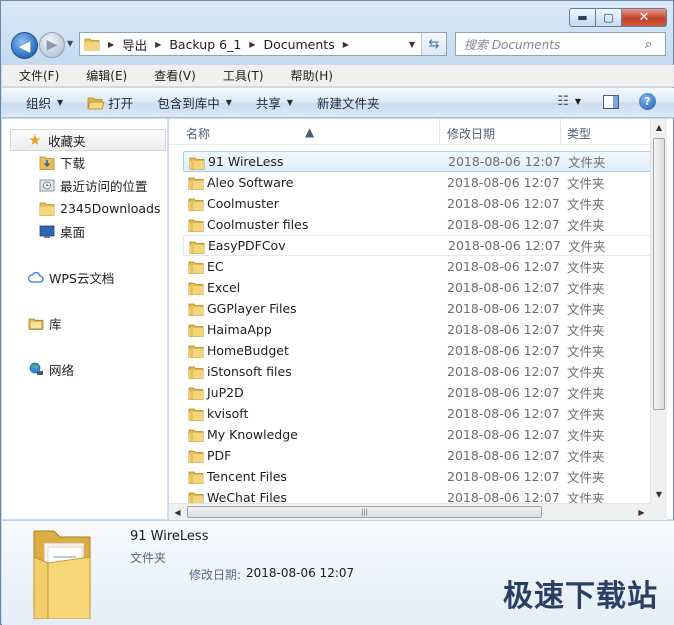 The height and width of the screenshot is (625, 674). What do you see at coordinates (550, 44) in the screenshot?
I see `search-input: 搜索 Documents` at bounding box center [550, 44].